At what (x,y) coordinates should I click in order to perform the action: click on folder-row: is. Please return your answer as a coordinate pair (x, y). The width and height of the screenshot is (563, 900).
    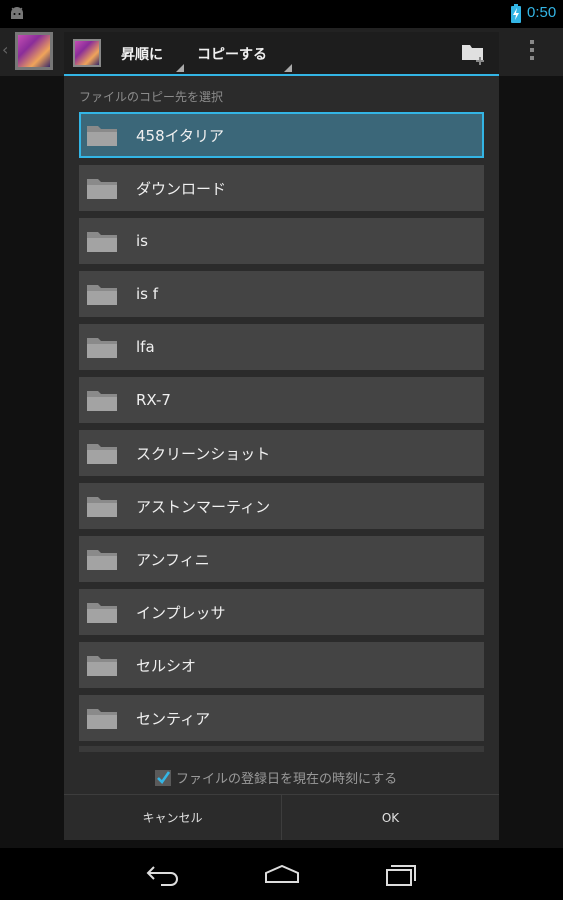
    Looking at the image, I should click on (281, 241).